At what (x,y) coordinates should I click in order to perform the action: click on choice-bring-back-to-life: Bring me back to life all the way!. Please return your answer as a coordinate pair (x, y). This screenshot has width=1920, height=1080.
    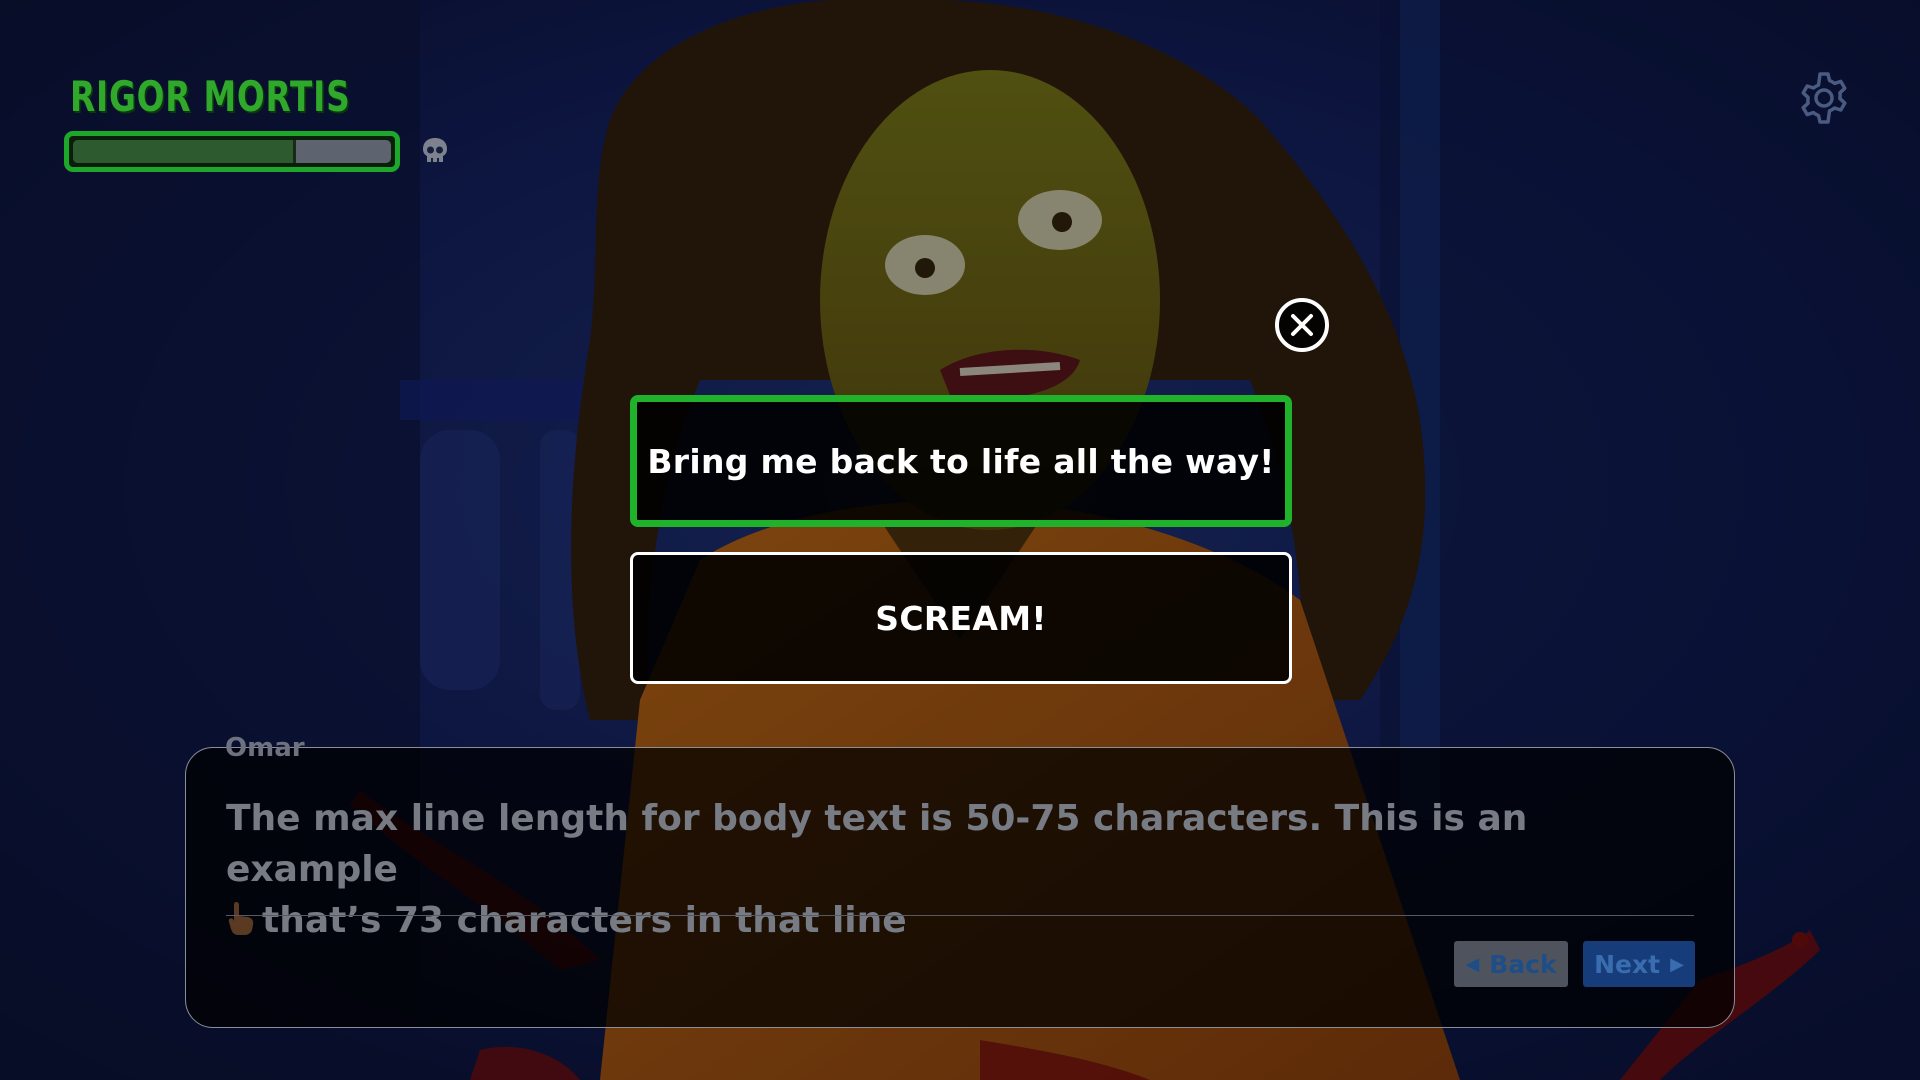
    Looking at the image, I should click on (961, 461).